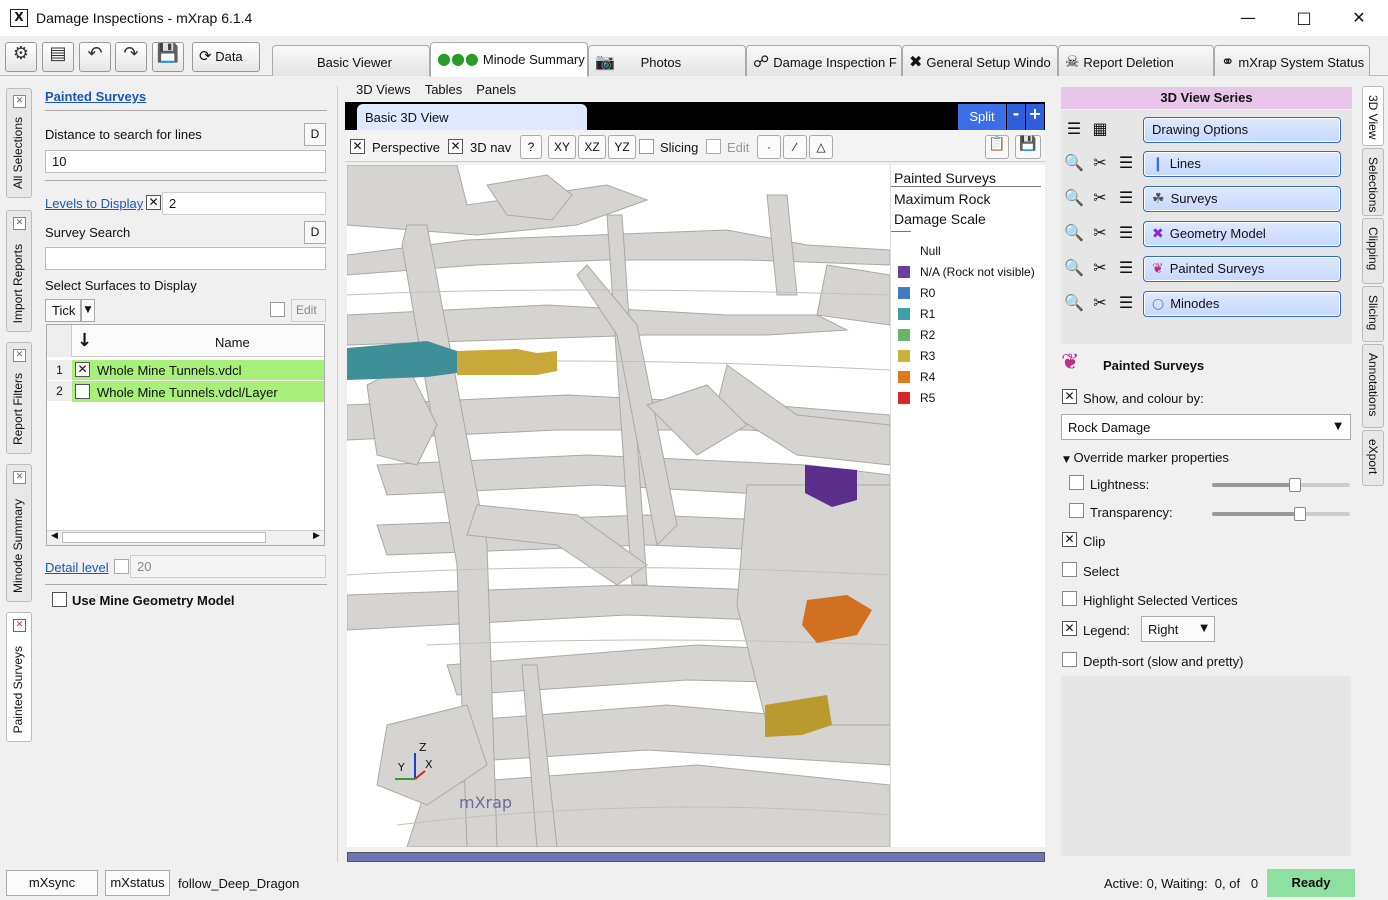 The height and width of the screenshot is (900, 1388). What do you see at coordinates (1028, 147) in the screenshot?
I see `save-image-icon: 💾` at bounding box center [1028, 147].